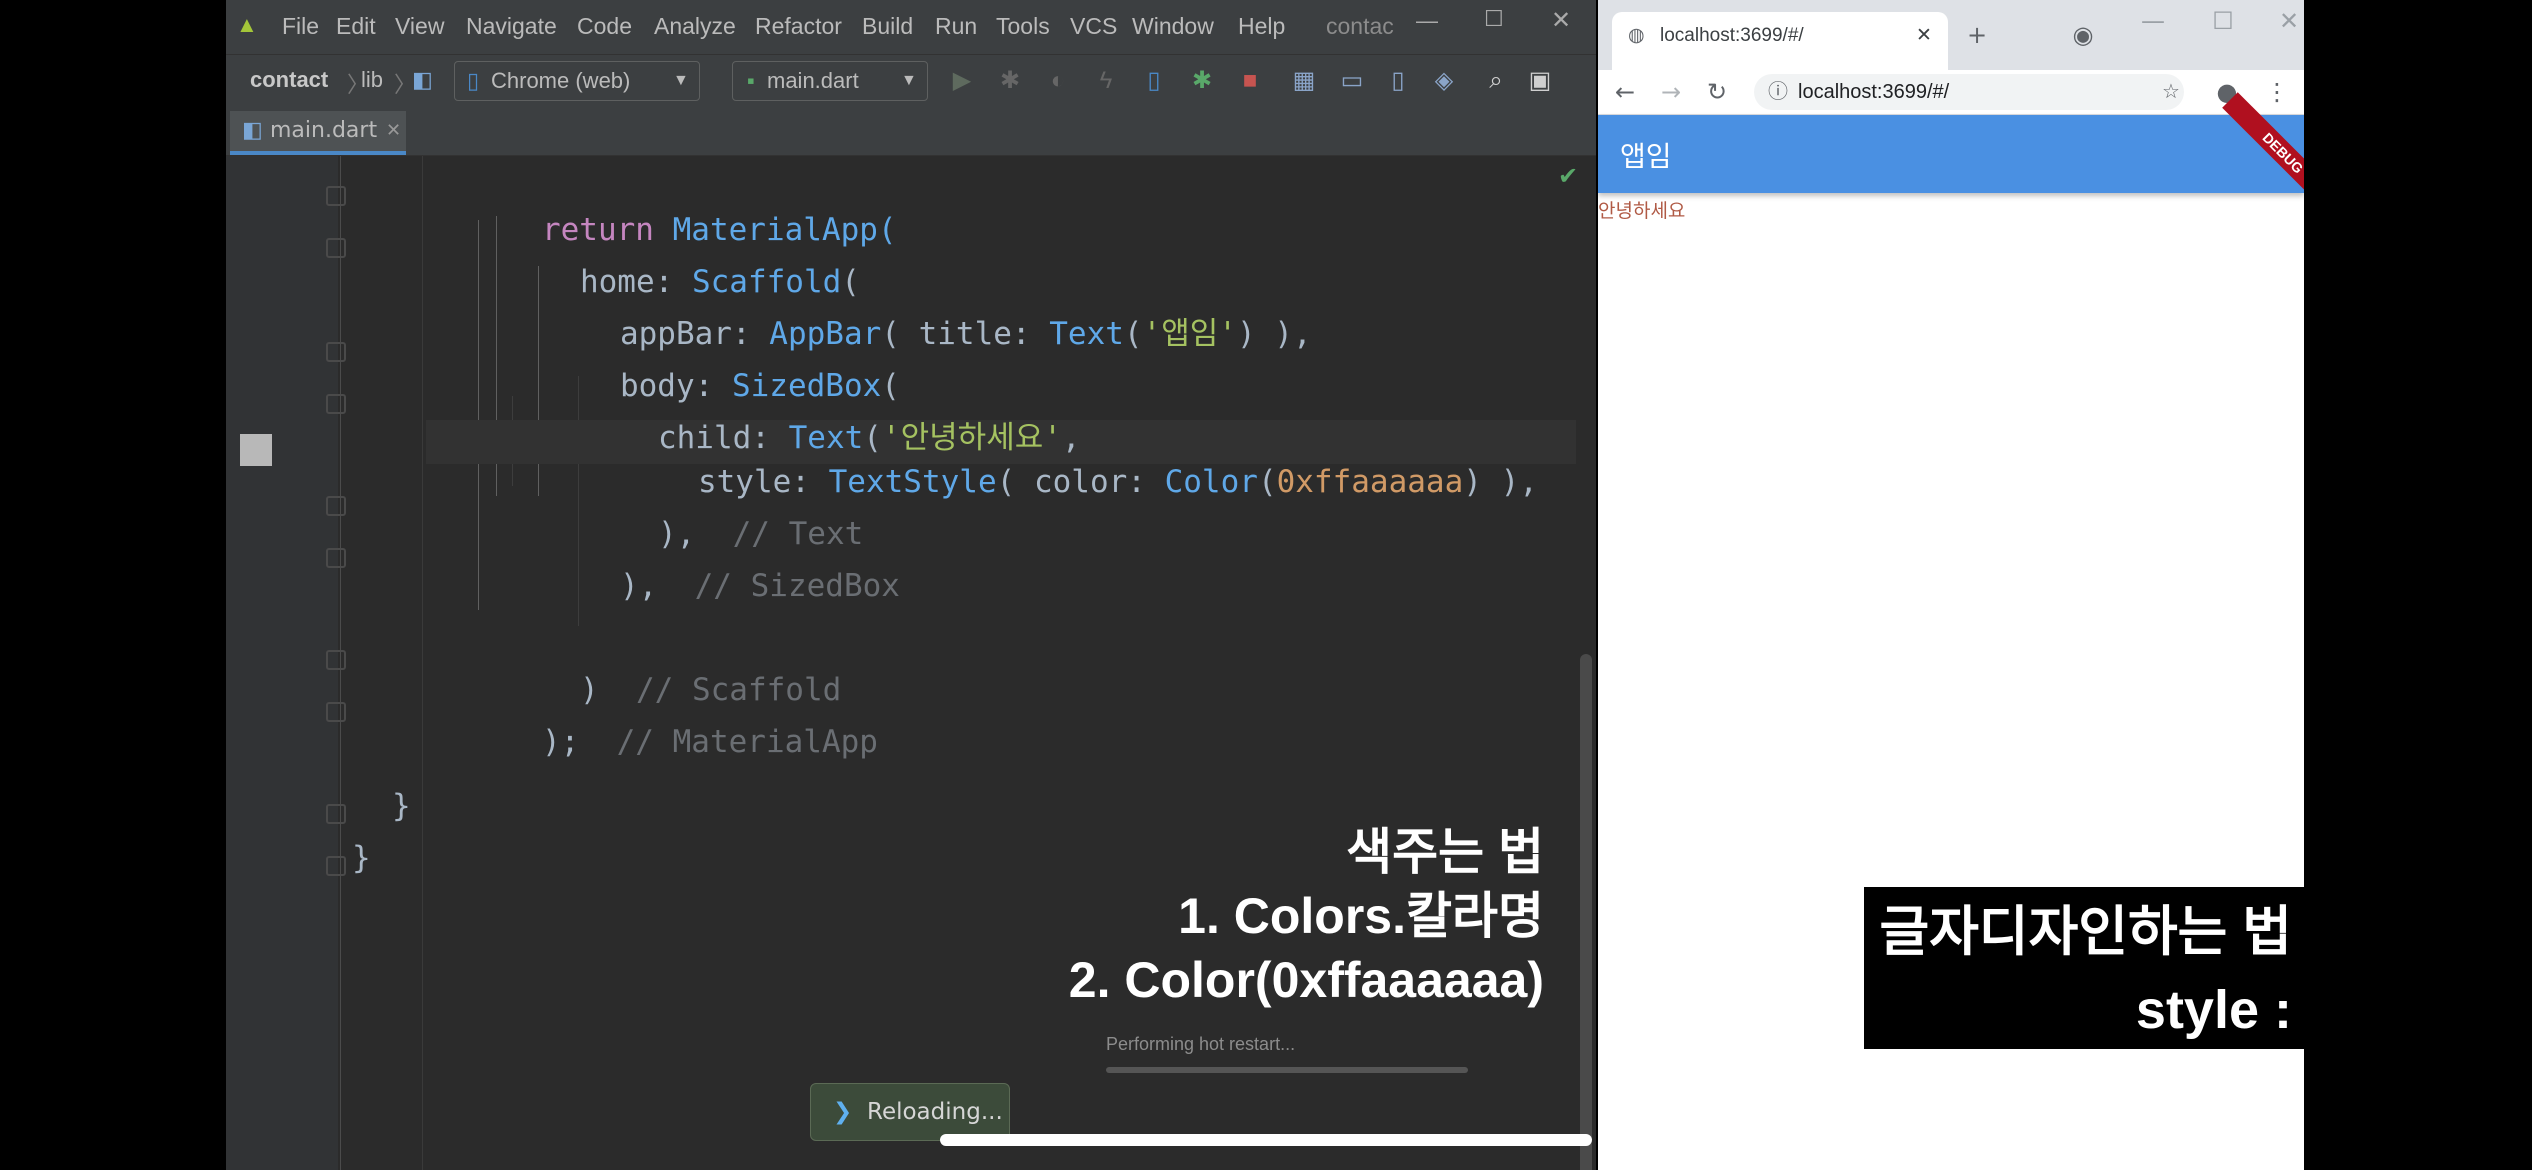 The image size is (2532, 1170). What do you see at coordinates (1874, 92) in the screenshot?
I see `url-text: localhost:3699/#/` at bounding box center [1874, 92].